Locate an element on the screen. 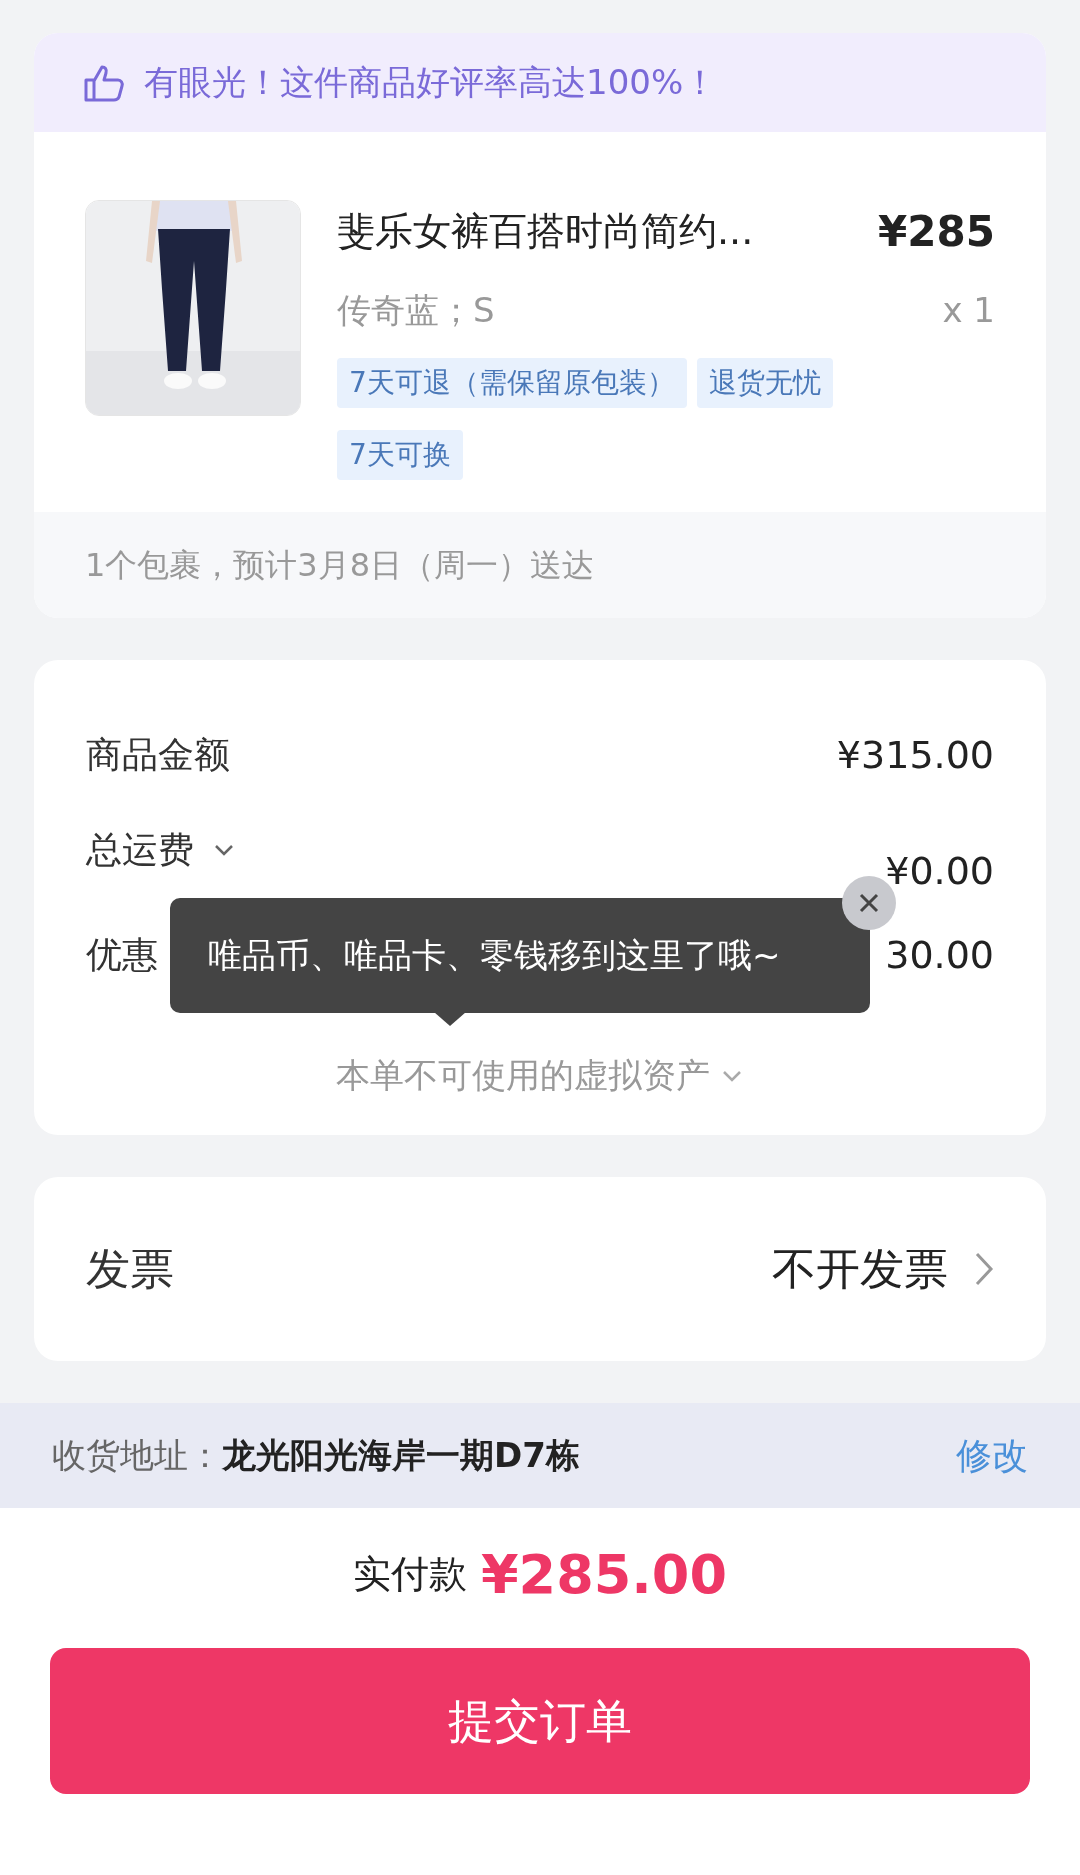 The image size is (1080, 1875). invoice-row: 发票 不开发票 is located at coordinates (540, 1269).